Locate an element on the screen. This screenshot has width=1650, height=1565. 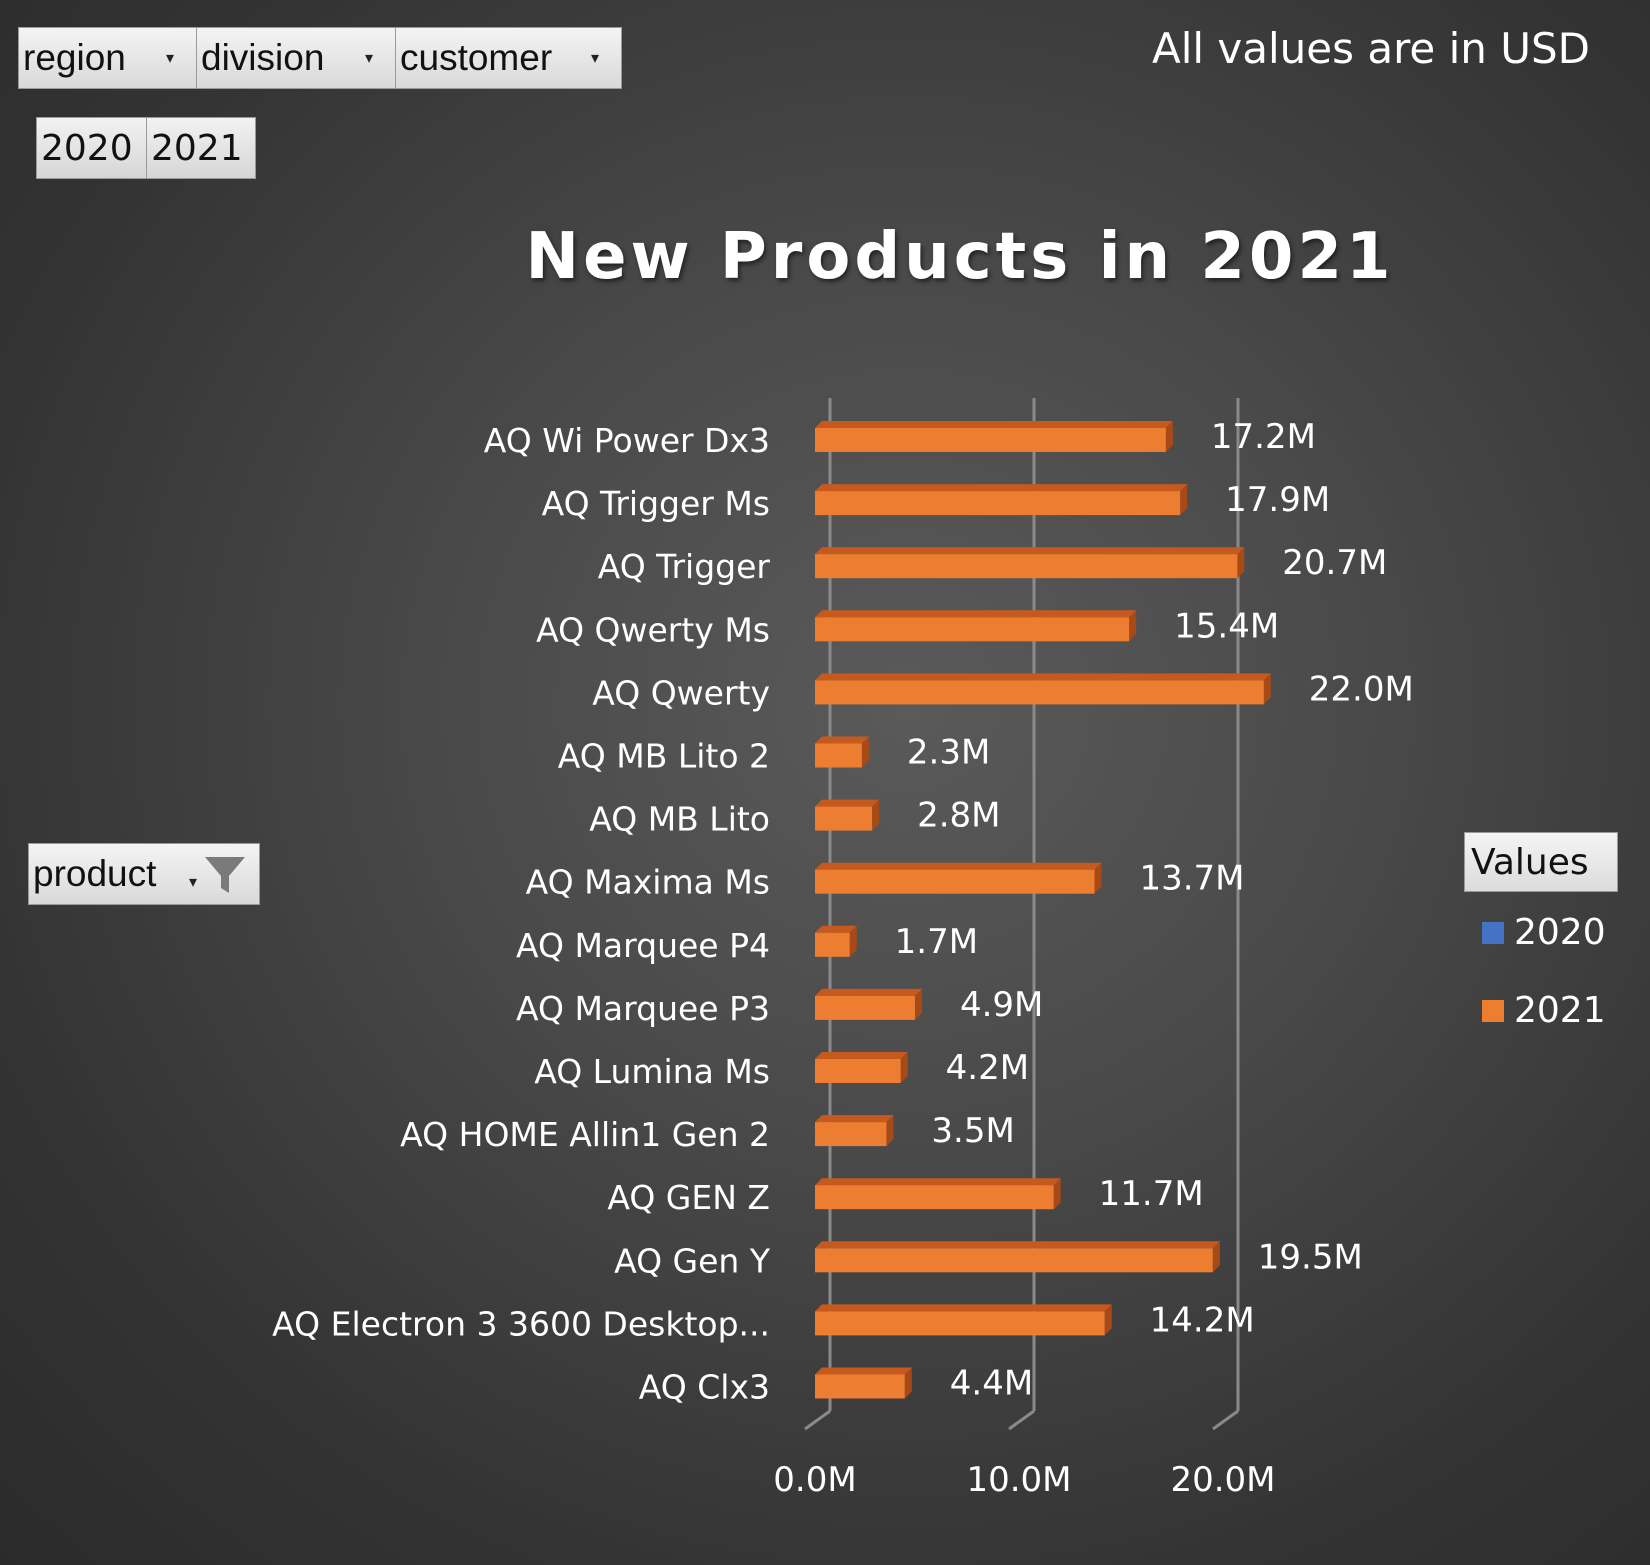
legend-label-2020: 2020 is located at coordinates (1560, 932).